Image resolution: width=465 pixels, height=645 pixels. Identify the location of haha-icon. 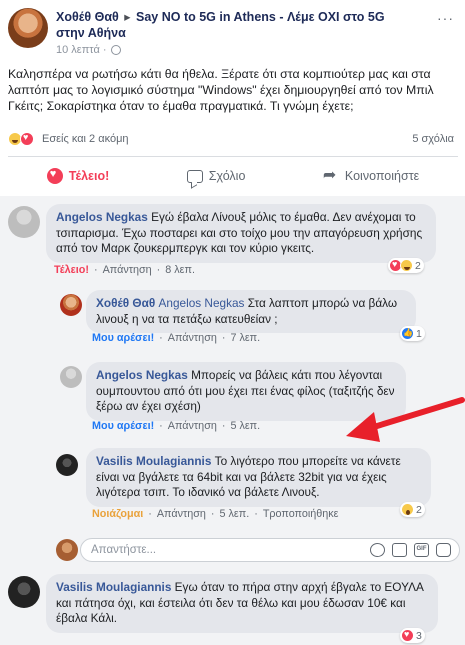
(406, 265).